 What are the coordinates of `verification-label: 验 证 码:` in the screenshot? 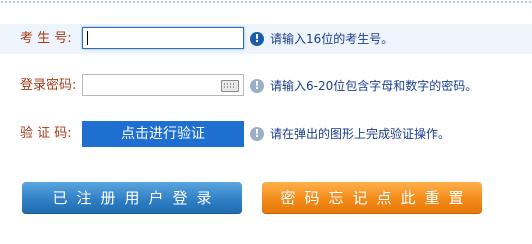 It's located at (46, 133).